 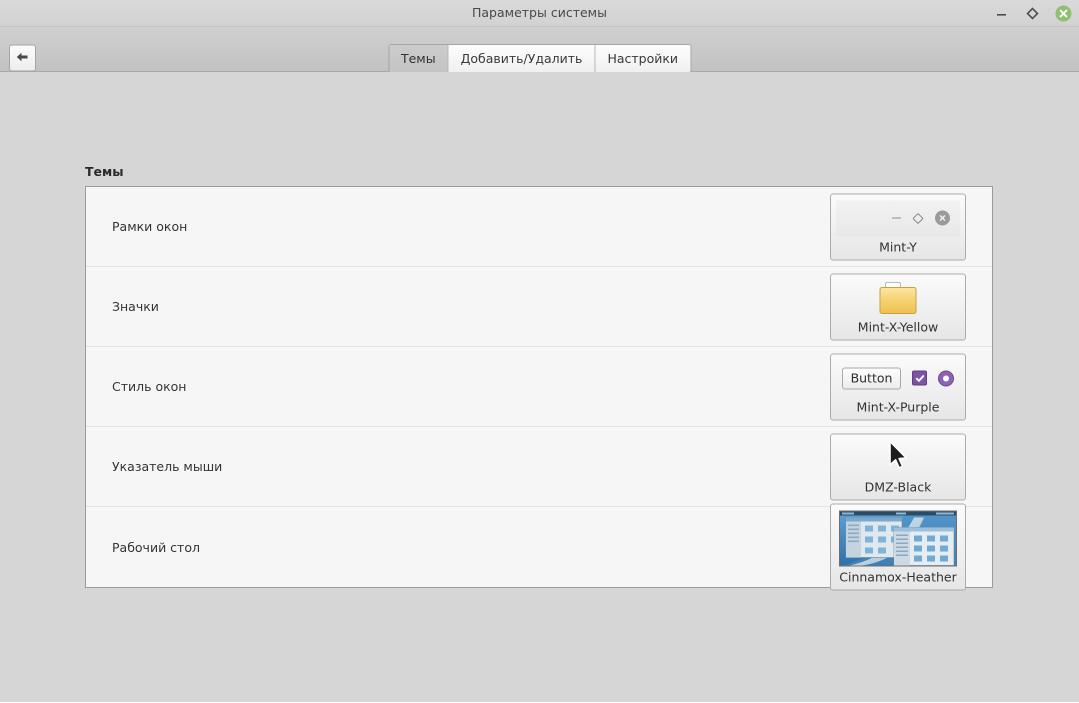 I want to click on row-label-desktop: Рабочий стол, so click(x=156, y=547).